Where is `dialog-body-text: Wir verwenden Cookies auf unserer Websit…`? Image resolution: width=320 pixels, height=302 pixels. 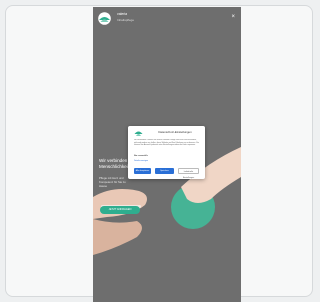 dialog-body-text: Wir verwenden Cookies auf unserer Websit… is located at coordinates (166, 143).